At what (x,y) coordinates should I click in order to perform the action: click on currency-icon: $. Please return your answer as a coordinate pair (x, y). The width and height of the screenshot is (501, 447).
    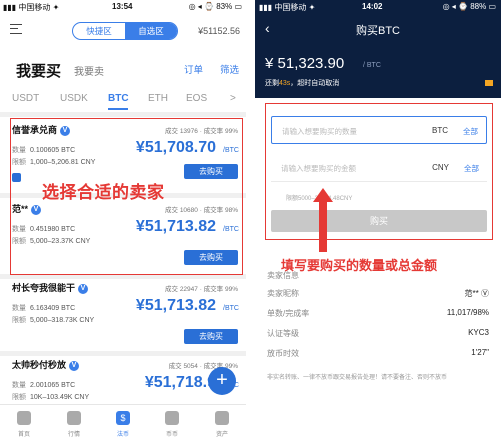
    Looking at the image, I should click on (123, 418).